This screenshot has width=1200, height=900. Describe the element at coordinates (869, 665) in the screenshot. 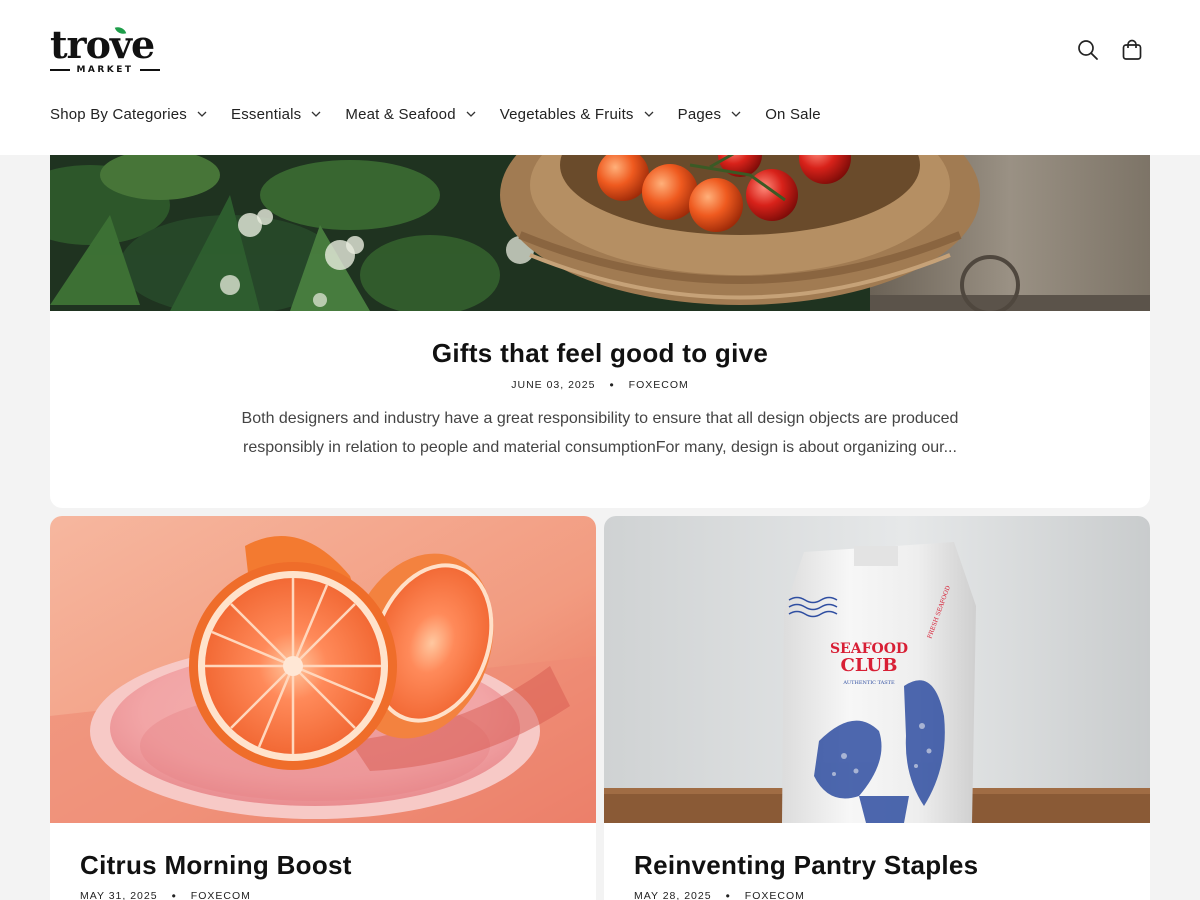

I see `bag-label-line2: CLUB` at that location.